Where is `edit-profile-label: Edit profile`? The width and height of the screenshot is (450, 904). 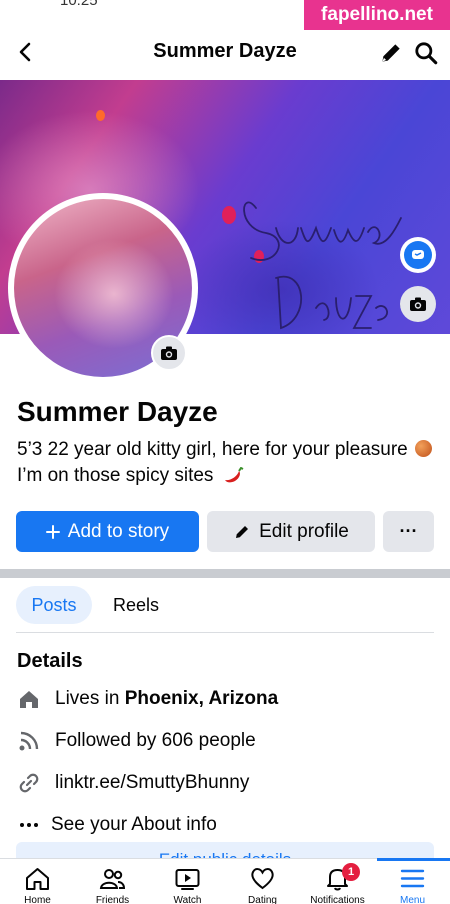 edit-profile-label: Edit profile is located at coordinates (304, 531).